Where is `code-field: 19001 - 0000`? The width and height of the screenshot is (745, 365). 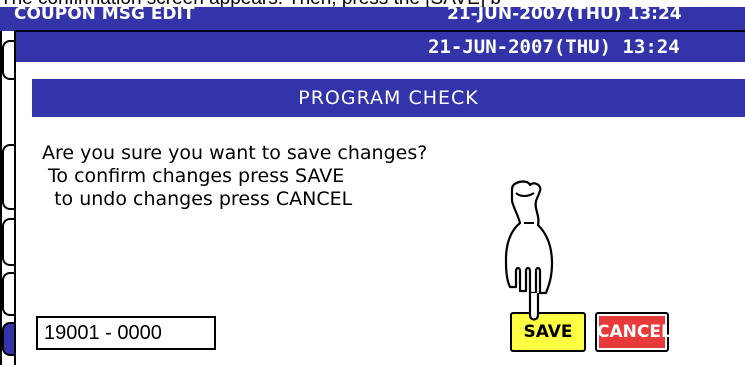
code-field: 19001 - 0000 is located at coordinates (126, 333).